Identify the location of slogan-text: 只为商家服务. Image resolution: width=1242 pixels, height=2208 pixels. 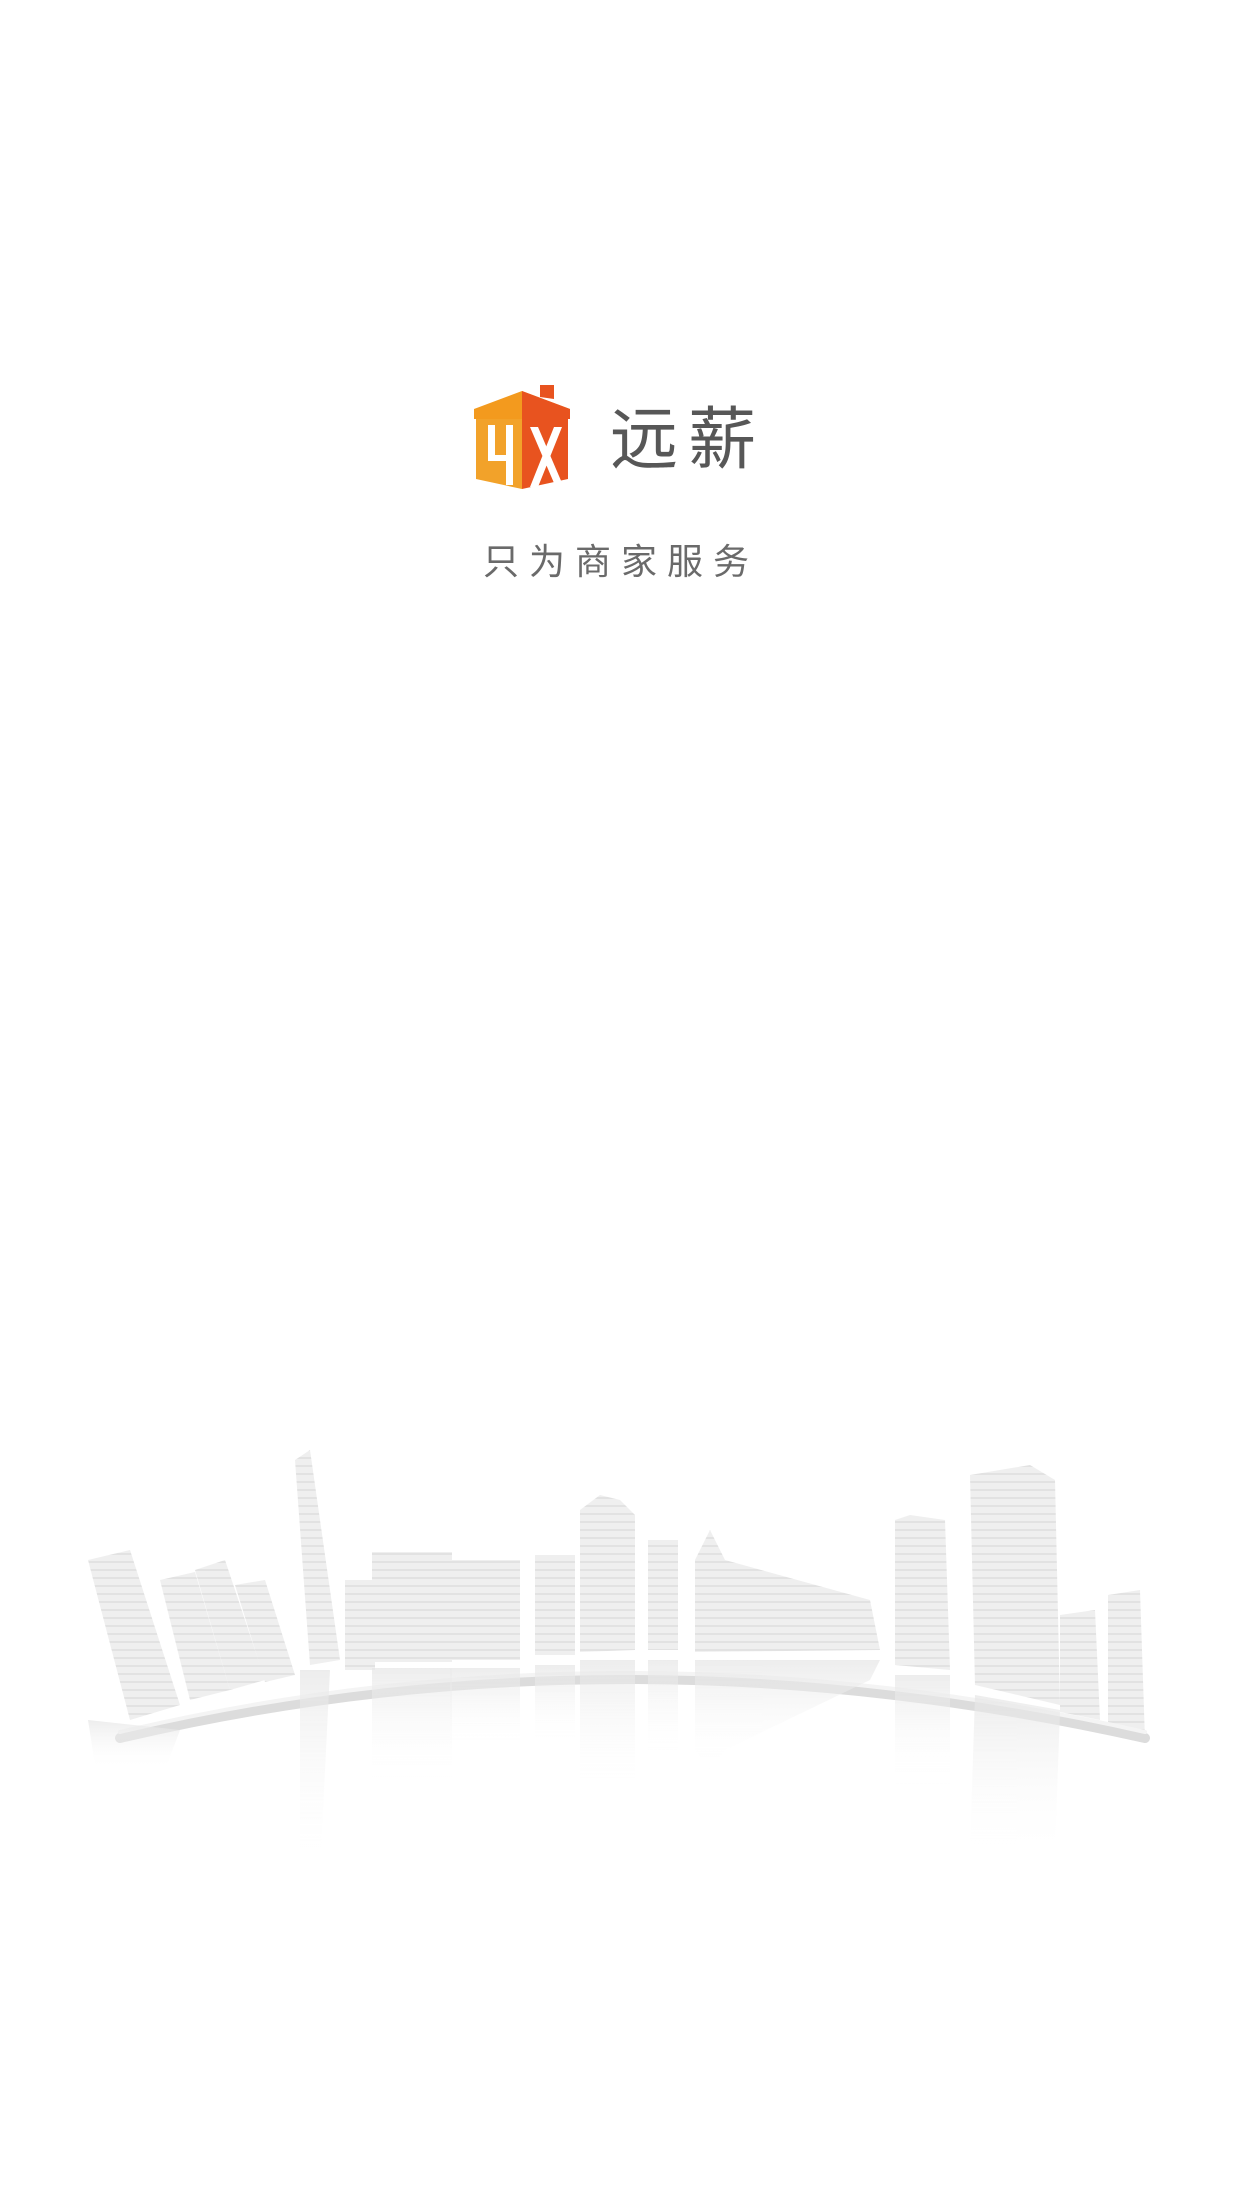
(620, 562).